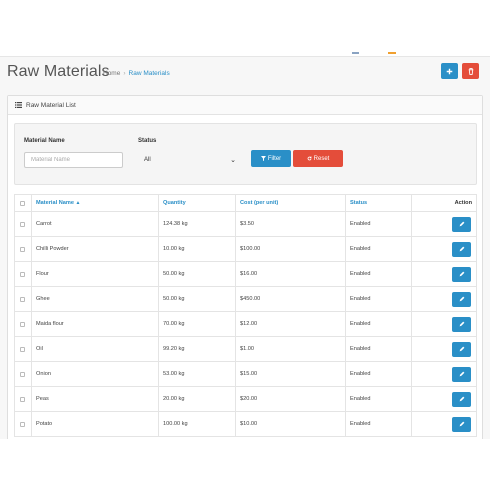 The image size is (500, 500). I want to click on table-row: Potato 100.00 kg $10.00 Enabled, so click(245, 424).